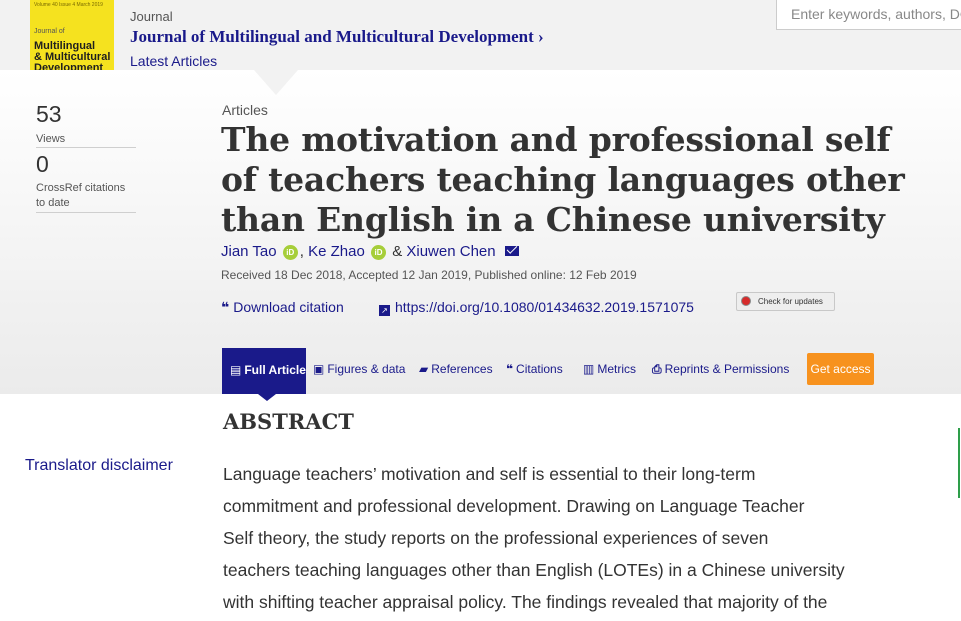  Describe the element at coordinates (245, 110) in the screenshot. I see `article-type: Articles` at that location.